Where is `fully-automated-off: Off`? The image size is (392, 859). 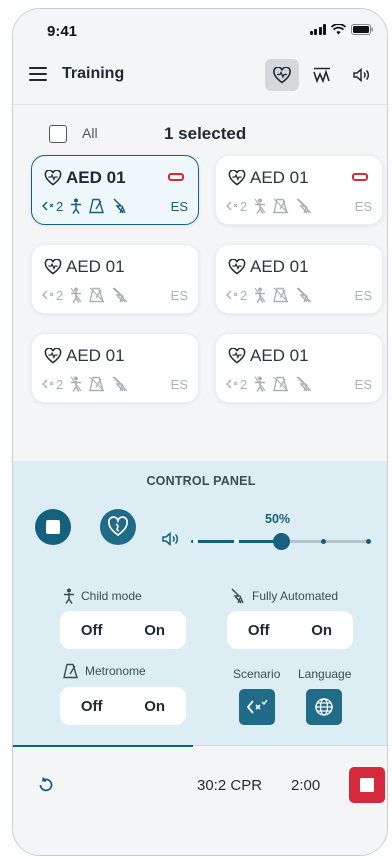 fully-automated-off: Off is located at coordinates (259, 630).